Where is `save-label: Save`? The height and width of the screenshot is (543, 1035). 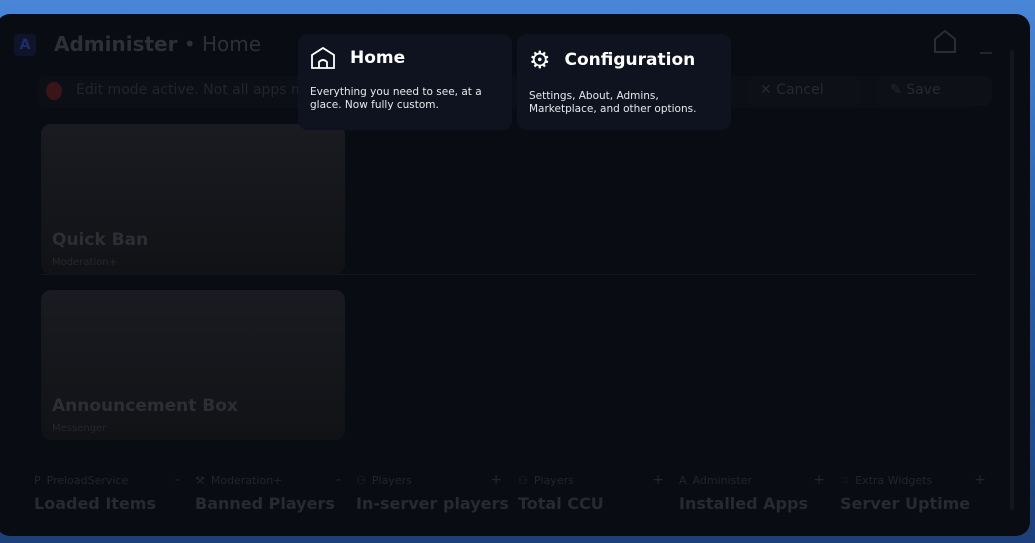
save-label: Save is located at coordinates (923, 90).